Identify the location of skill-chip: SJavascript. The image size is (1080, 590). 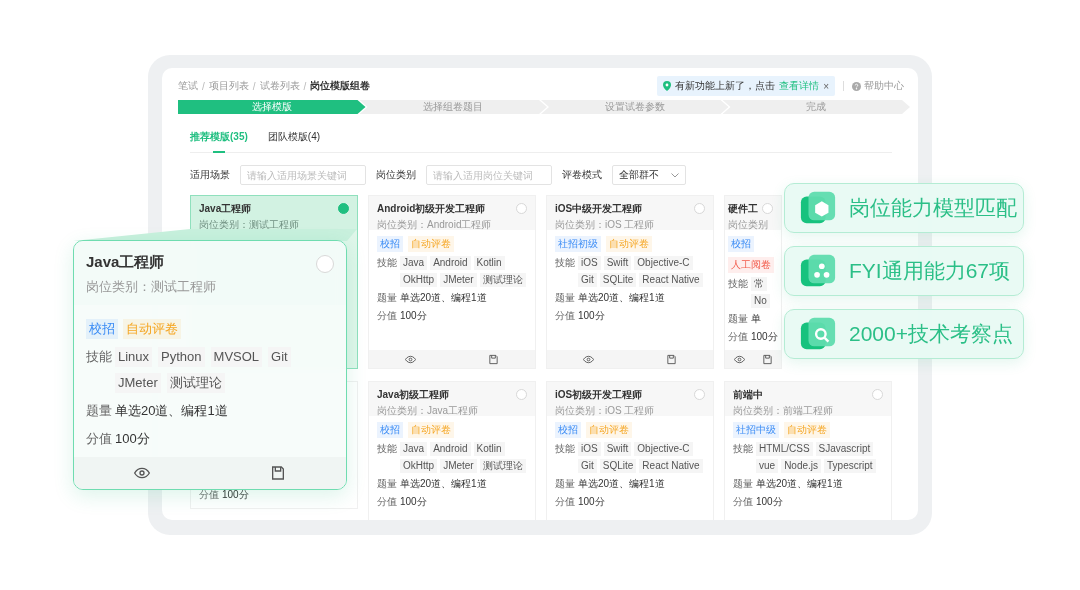
(844, 449).